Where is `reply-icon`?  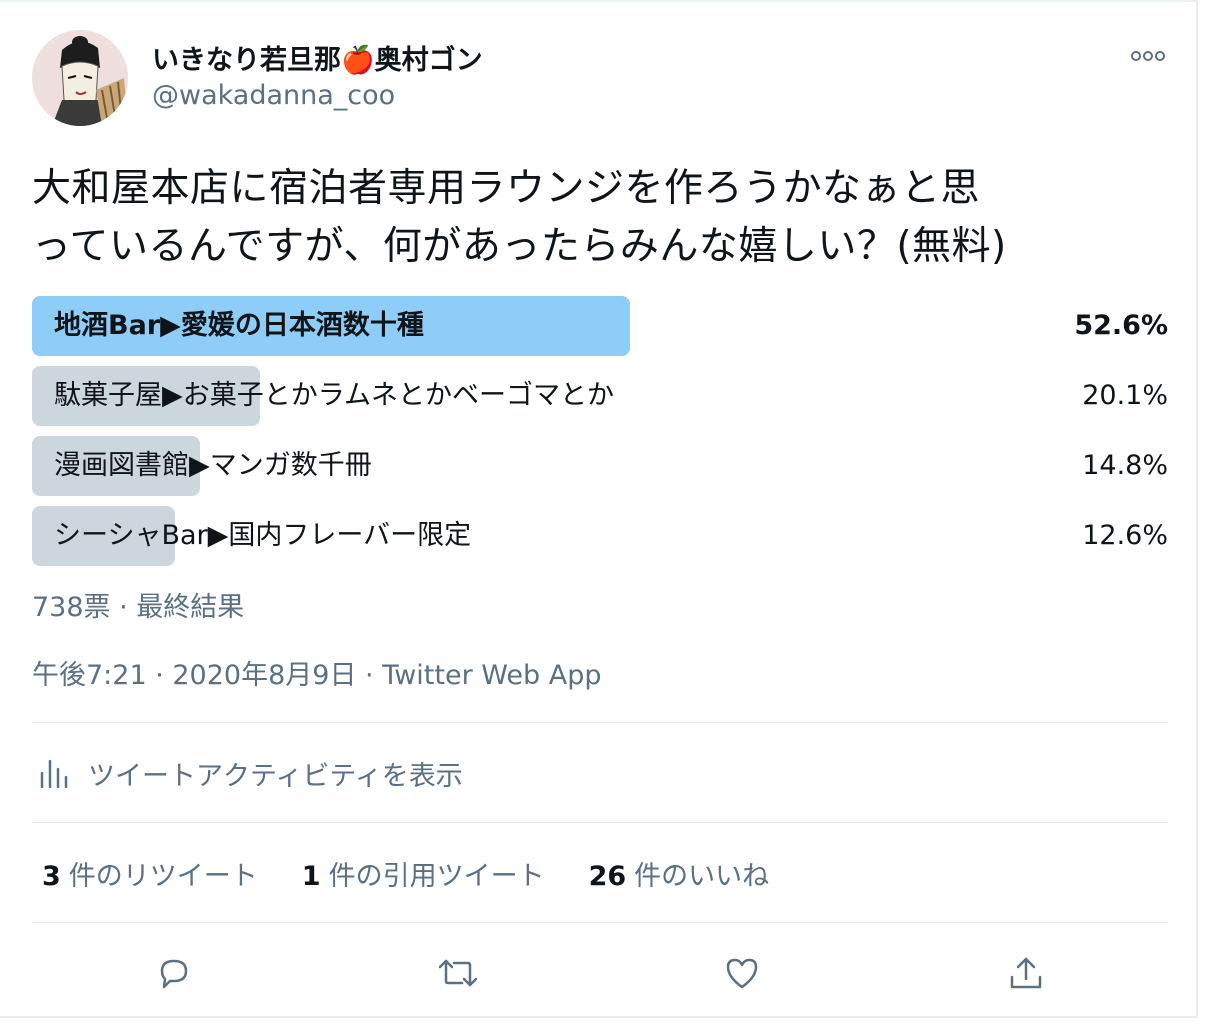 reply-icon is located at coordinates (174, 974).